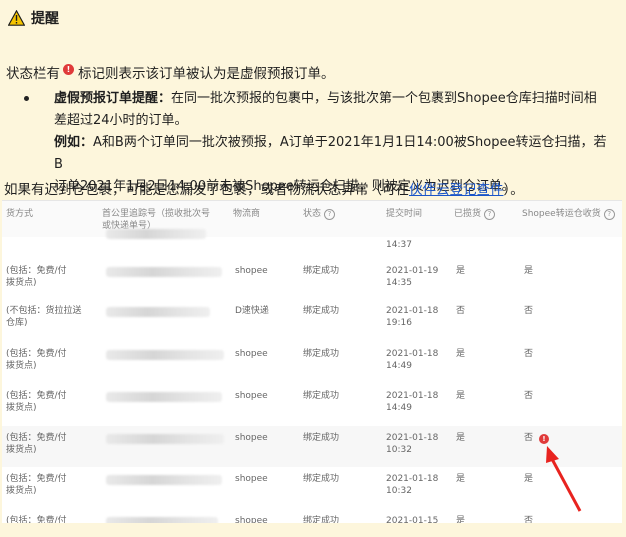 This screenshot has width=626, height=537. I want to click on alert-title-row: 提醒, so click(33, 18).